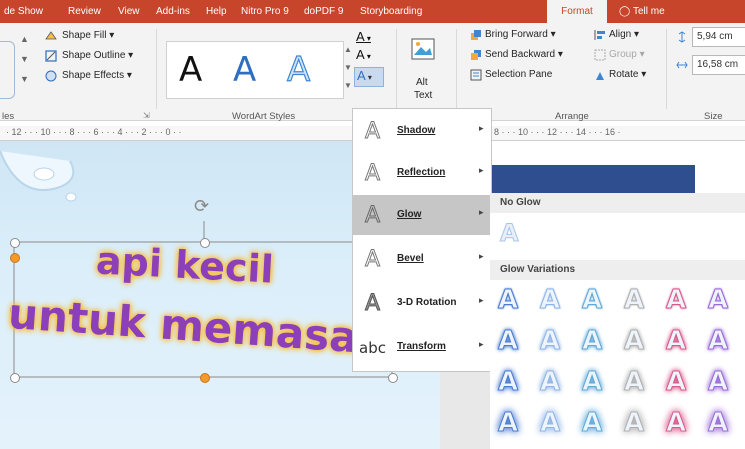 This screenshot has width=745, height=449. What do you see at coordinates (422, 347) in the screenshot?
I see `menu-item-transform: abc Transform ▸` at bounding box center [422, 347].